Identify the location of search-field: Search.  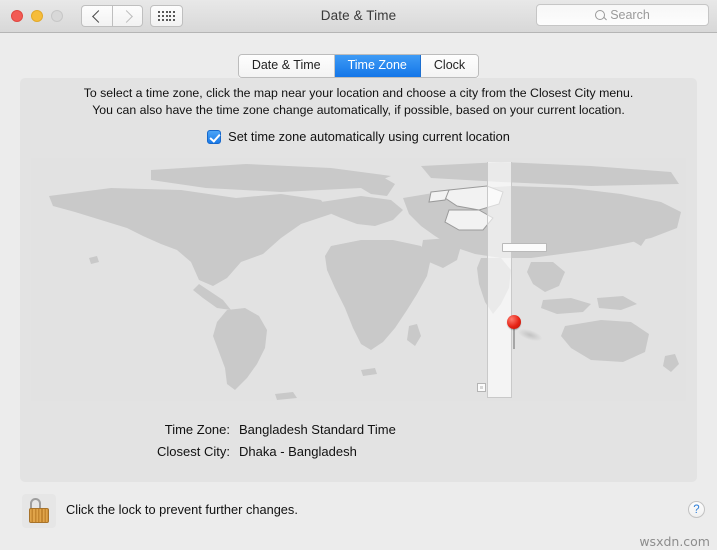
(622, 15).